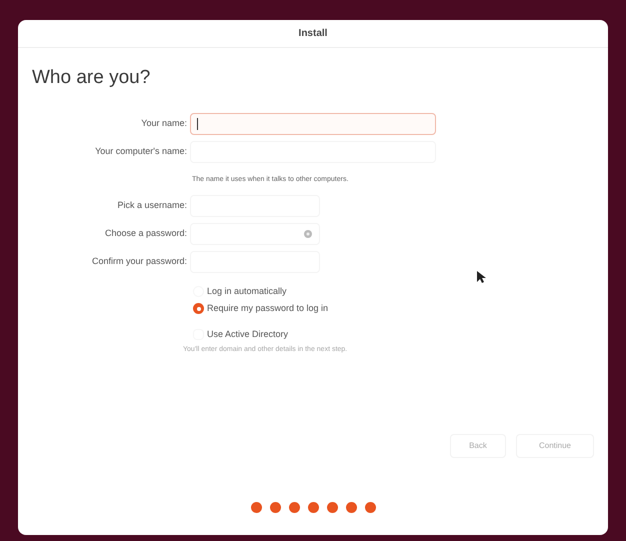 Image resolution: width=626 pixels, height=541 pixels. What do you see at coordinates (313, 34) in the screenshot?
I see `window-title: Install` at bounding box center [313, 34].